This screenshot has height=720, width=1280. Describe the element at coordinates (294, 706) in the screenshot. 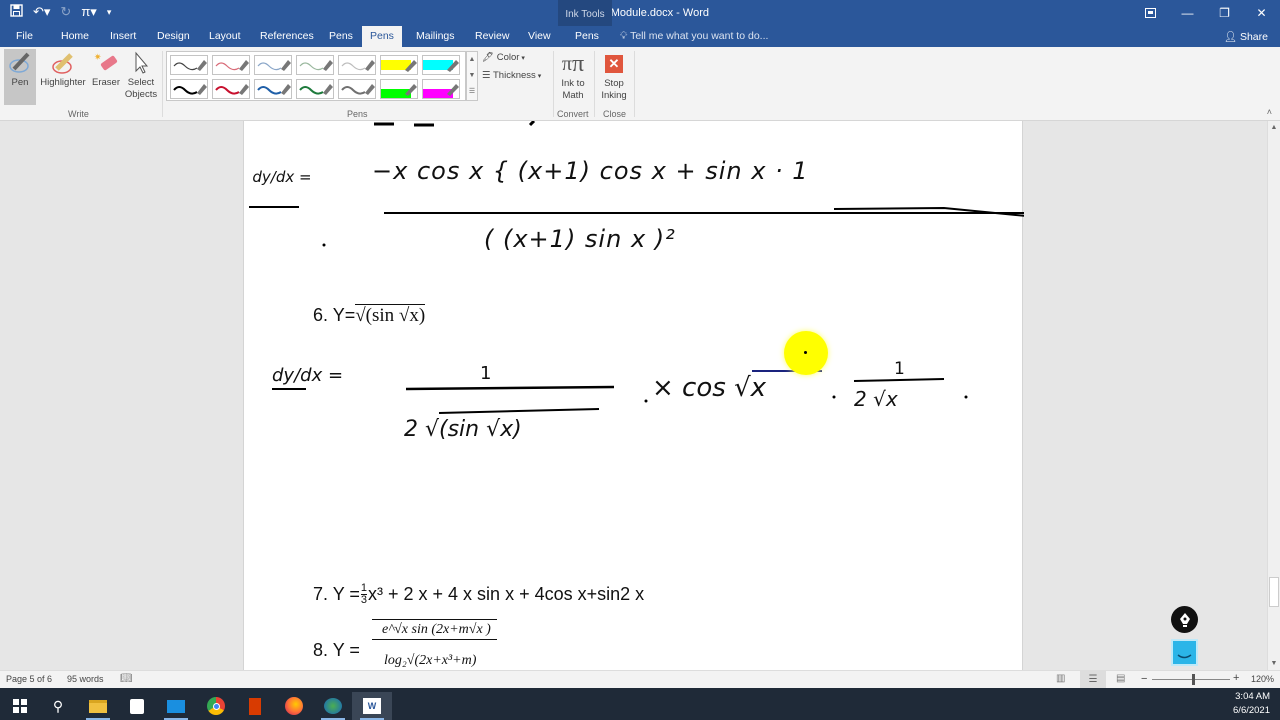

I see `taskbar-firefox` at that location.